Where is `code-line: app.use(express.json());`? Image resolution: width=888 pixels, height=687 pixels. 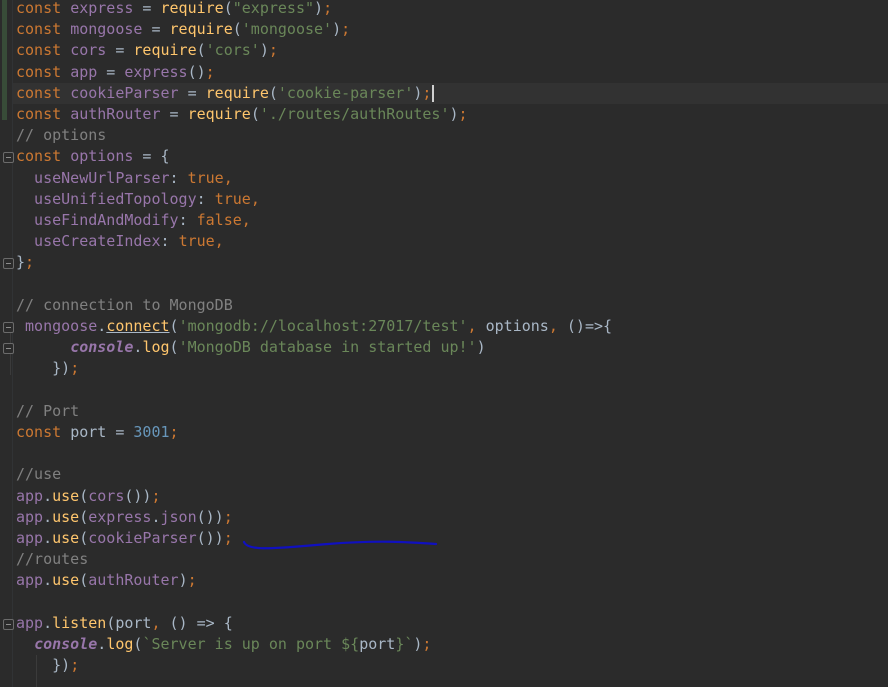 code-line: app.use(express.json()); is located at coordinates (124, 517).